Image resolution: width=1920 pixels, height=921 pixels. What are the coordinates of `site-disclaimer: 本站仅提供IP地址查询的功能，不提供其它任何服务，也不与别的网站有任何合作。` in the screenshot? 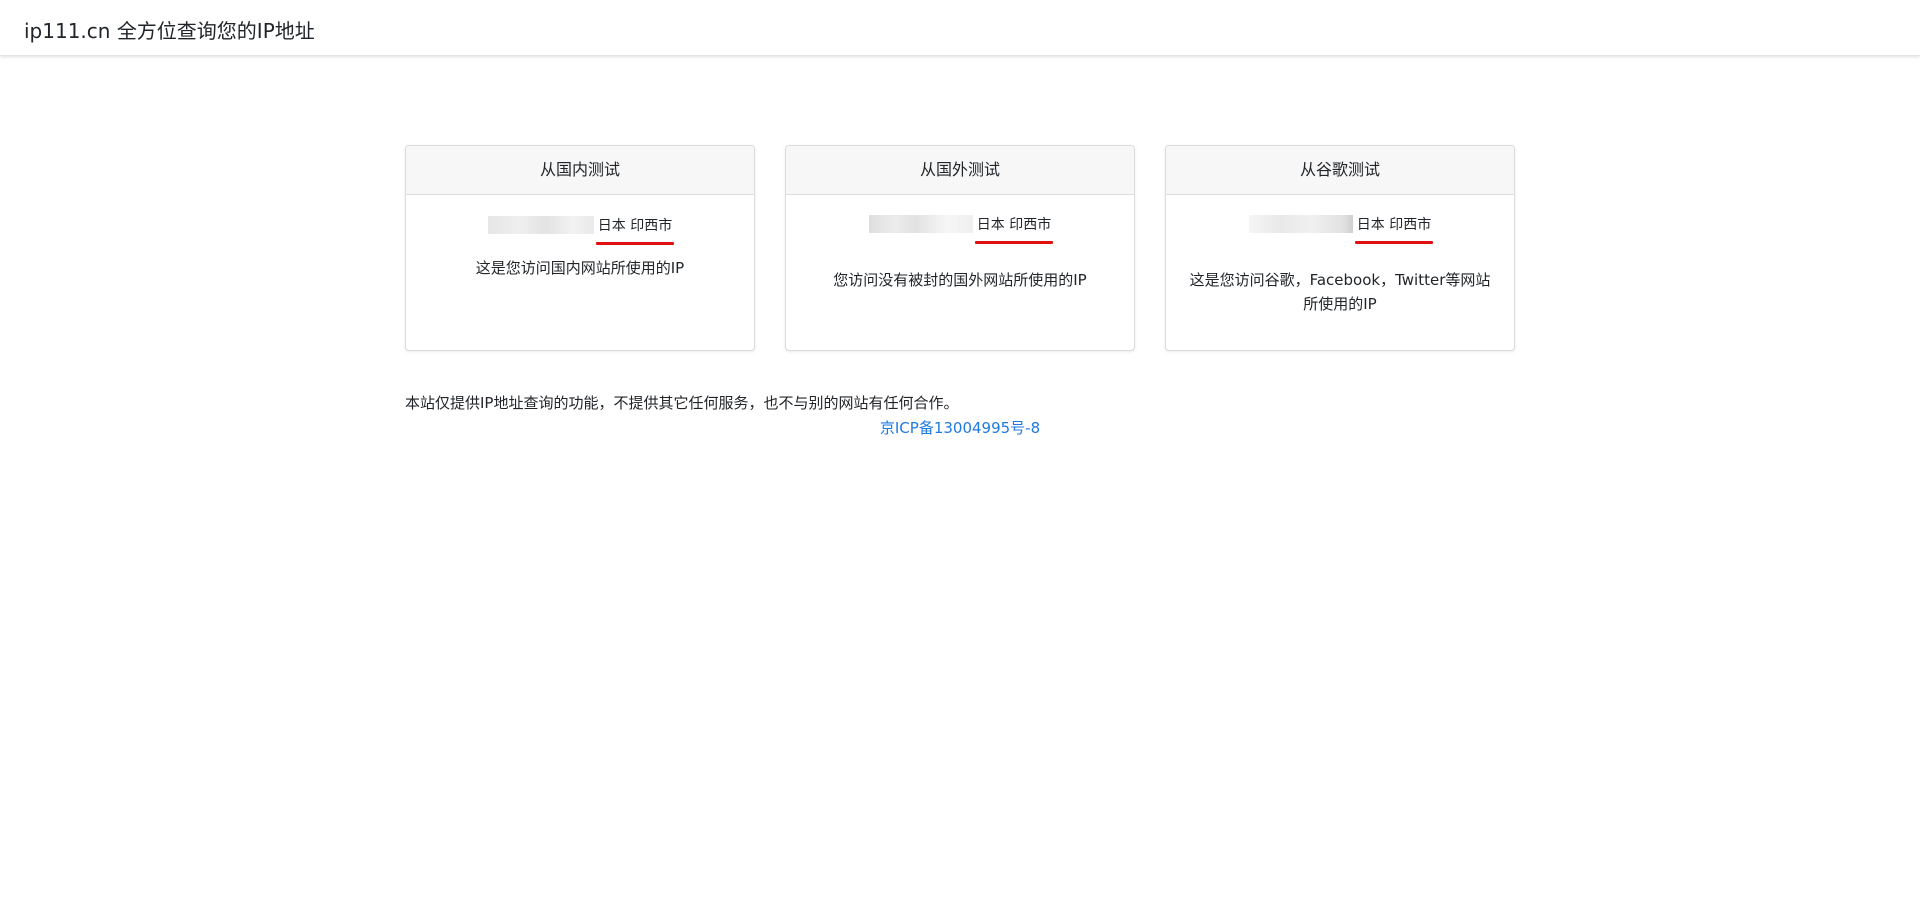 It's located at (682, 403).